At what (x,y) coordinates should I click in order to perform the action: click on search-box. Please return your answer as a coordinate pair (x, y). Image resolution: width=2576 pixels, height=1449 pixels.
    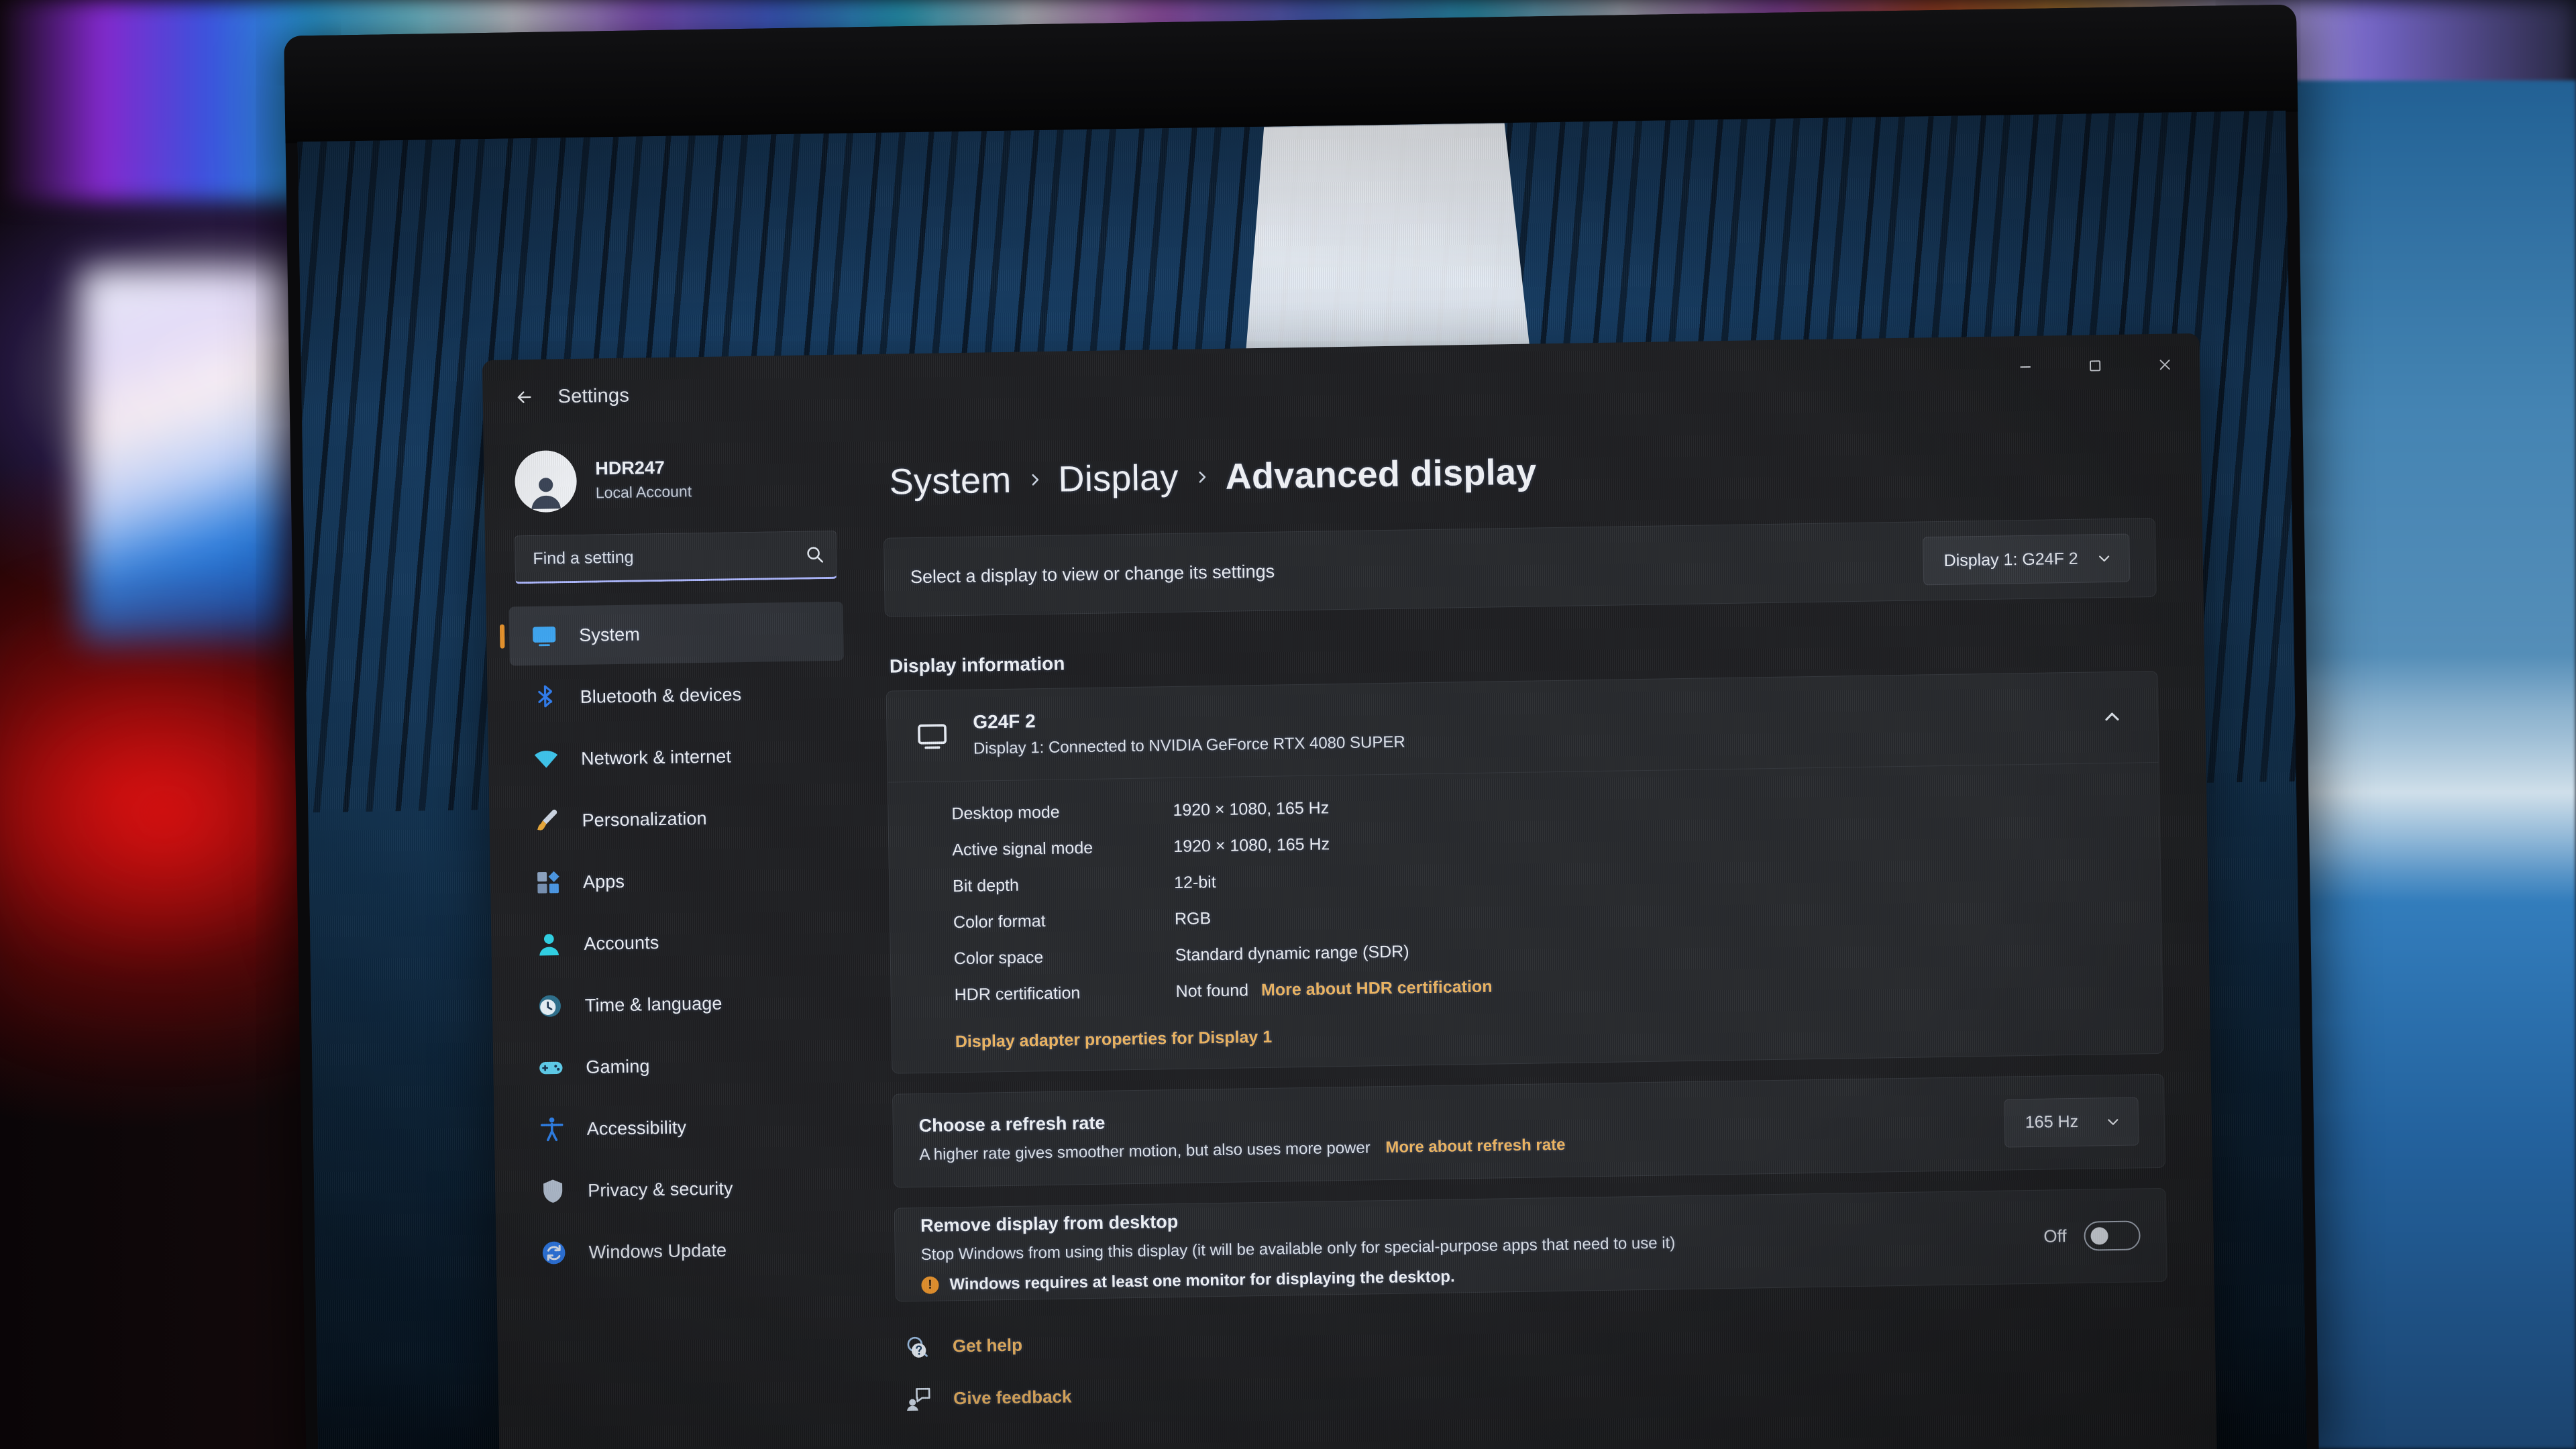
    Looking at the image, I should click on (675, 557).